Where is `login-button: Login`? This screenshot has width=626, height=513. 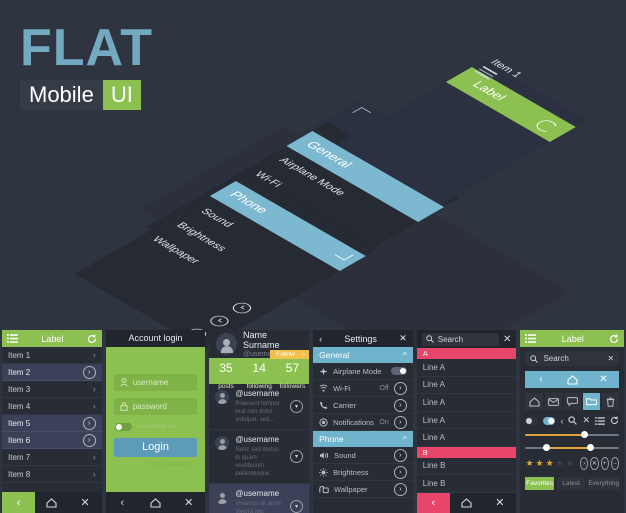 login-button: Login is located at coordinates (155, 447).